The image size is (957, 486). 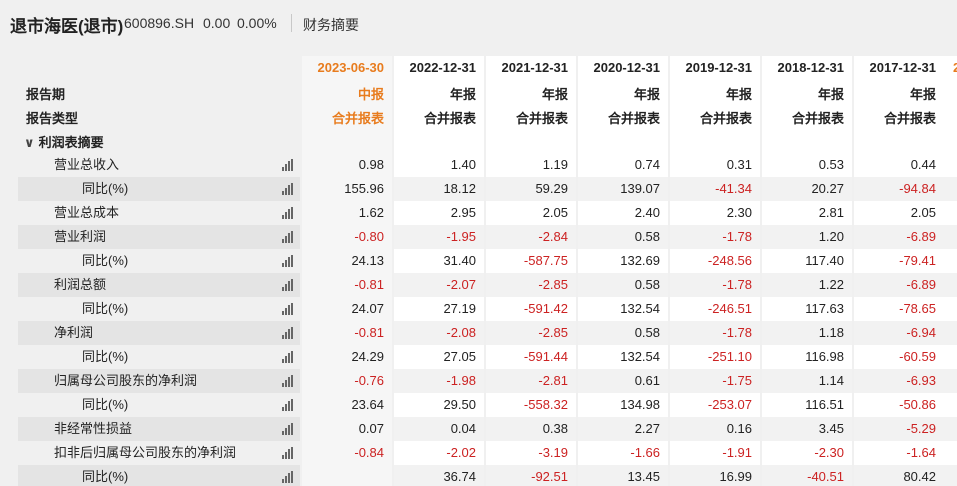 What do you see at coordinates (331, 25) in the screenshot?
I see `tab-financial-summary: 财务摘要` at bounding box center [331, 25].